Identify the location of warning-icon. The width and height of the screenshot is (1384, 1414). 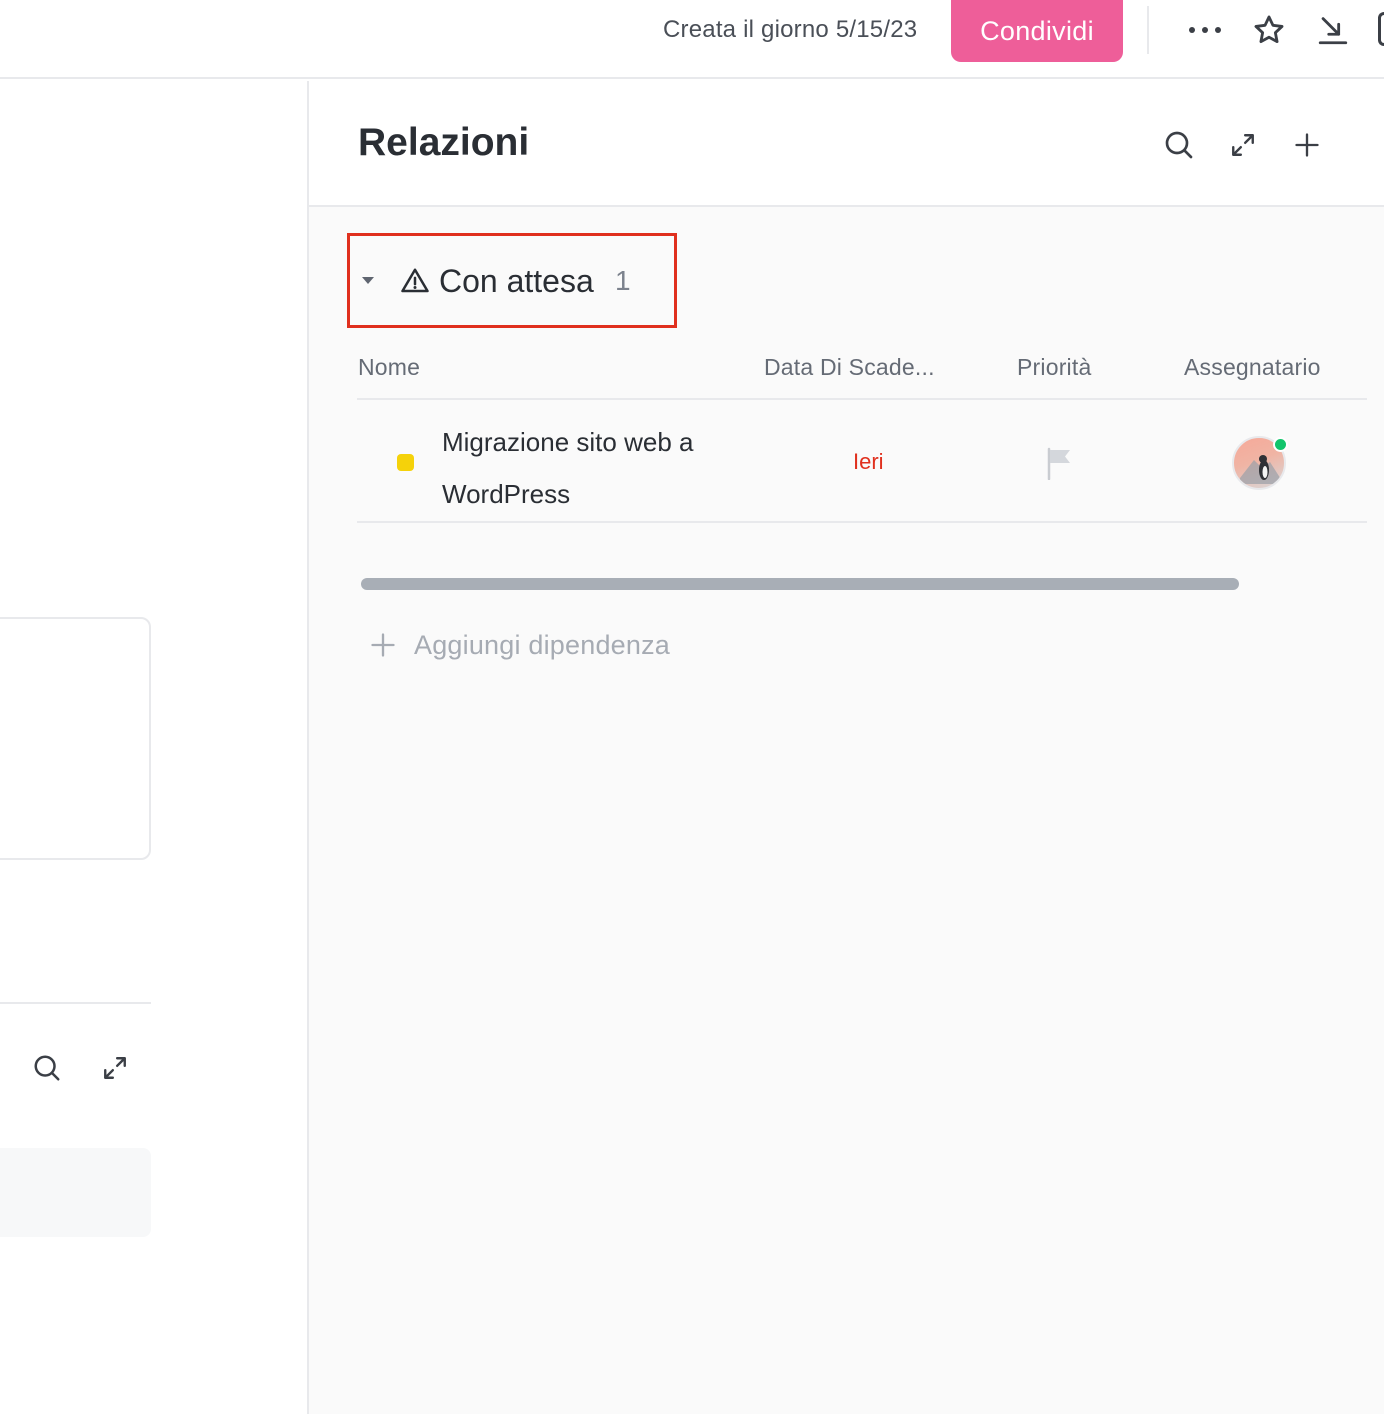
(415, 280).